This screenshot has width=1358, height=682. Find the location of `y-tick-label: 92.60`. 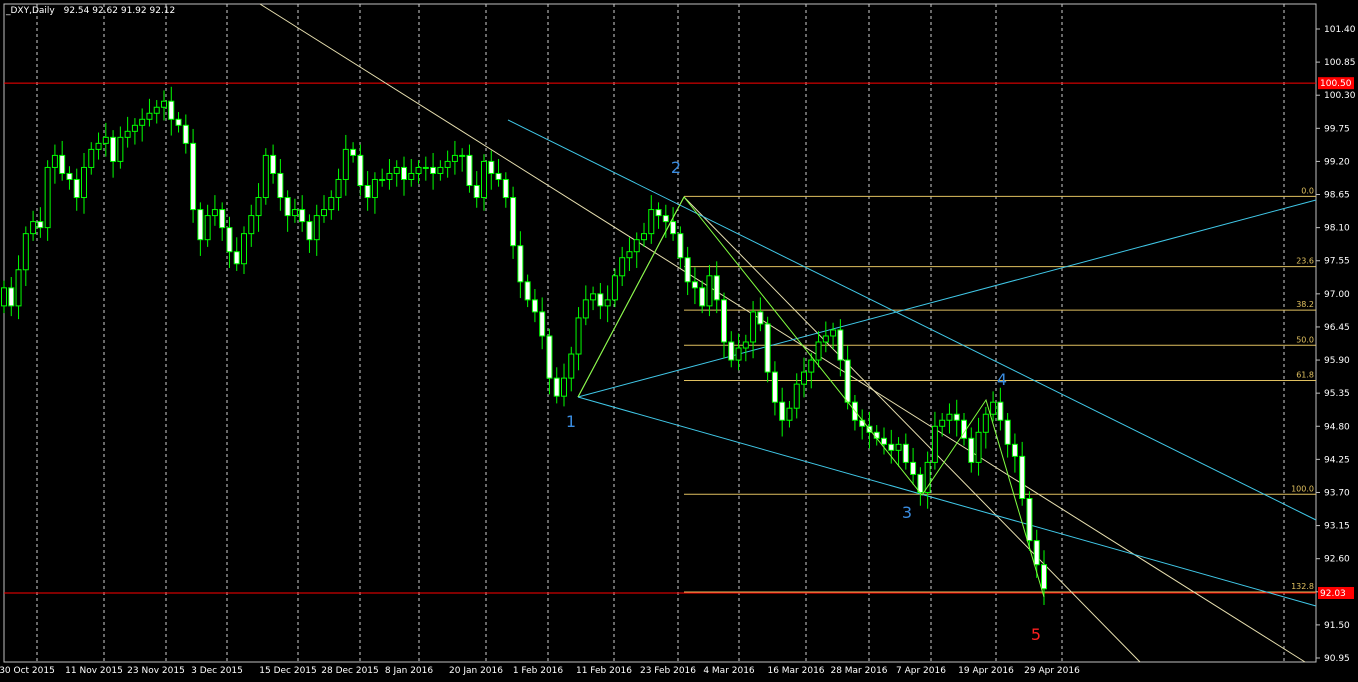

y-tick-label: 92.60 is located at coordinates (1337, 560).